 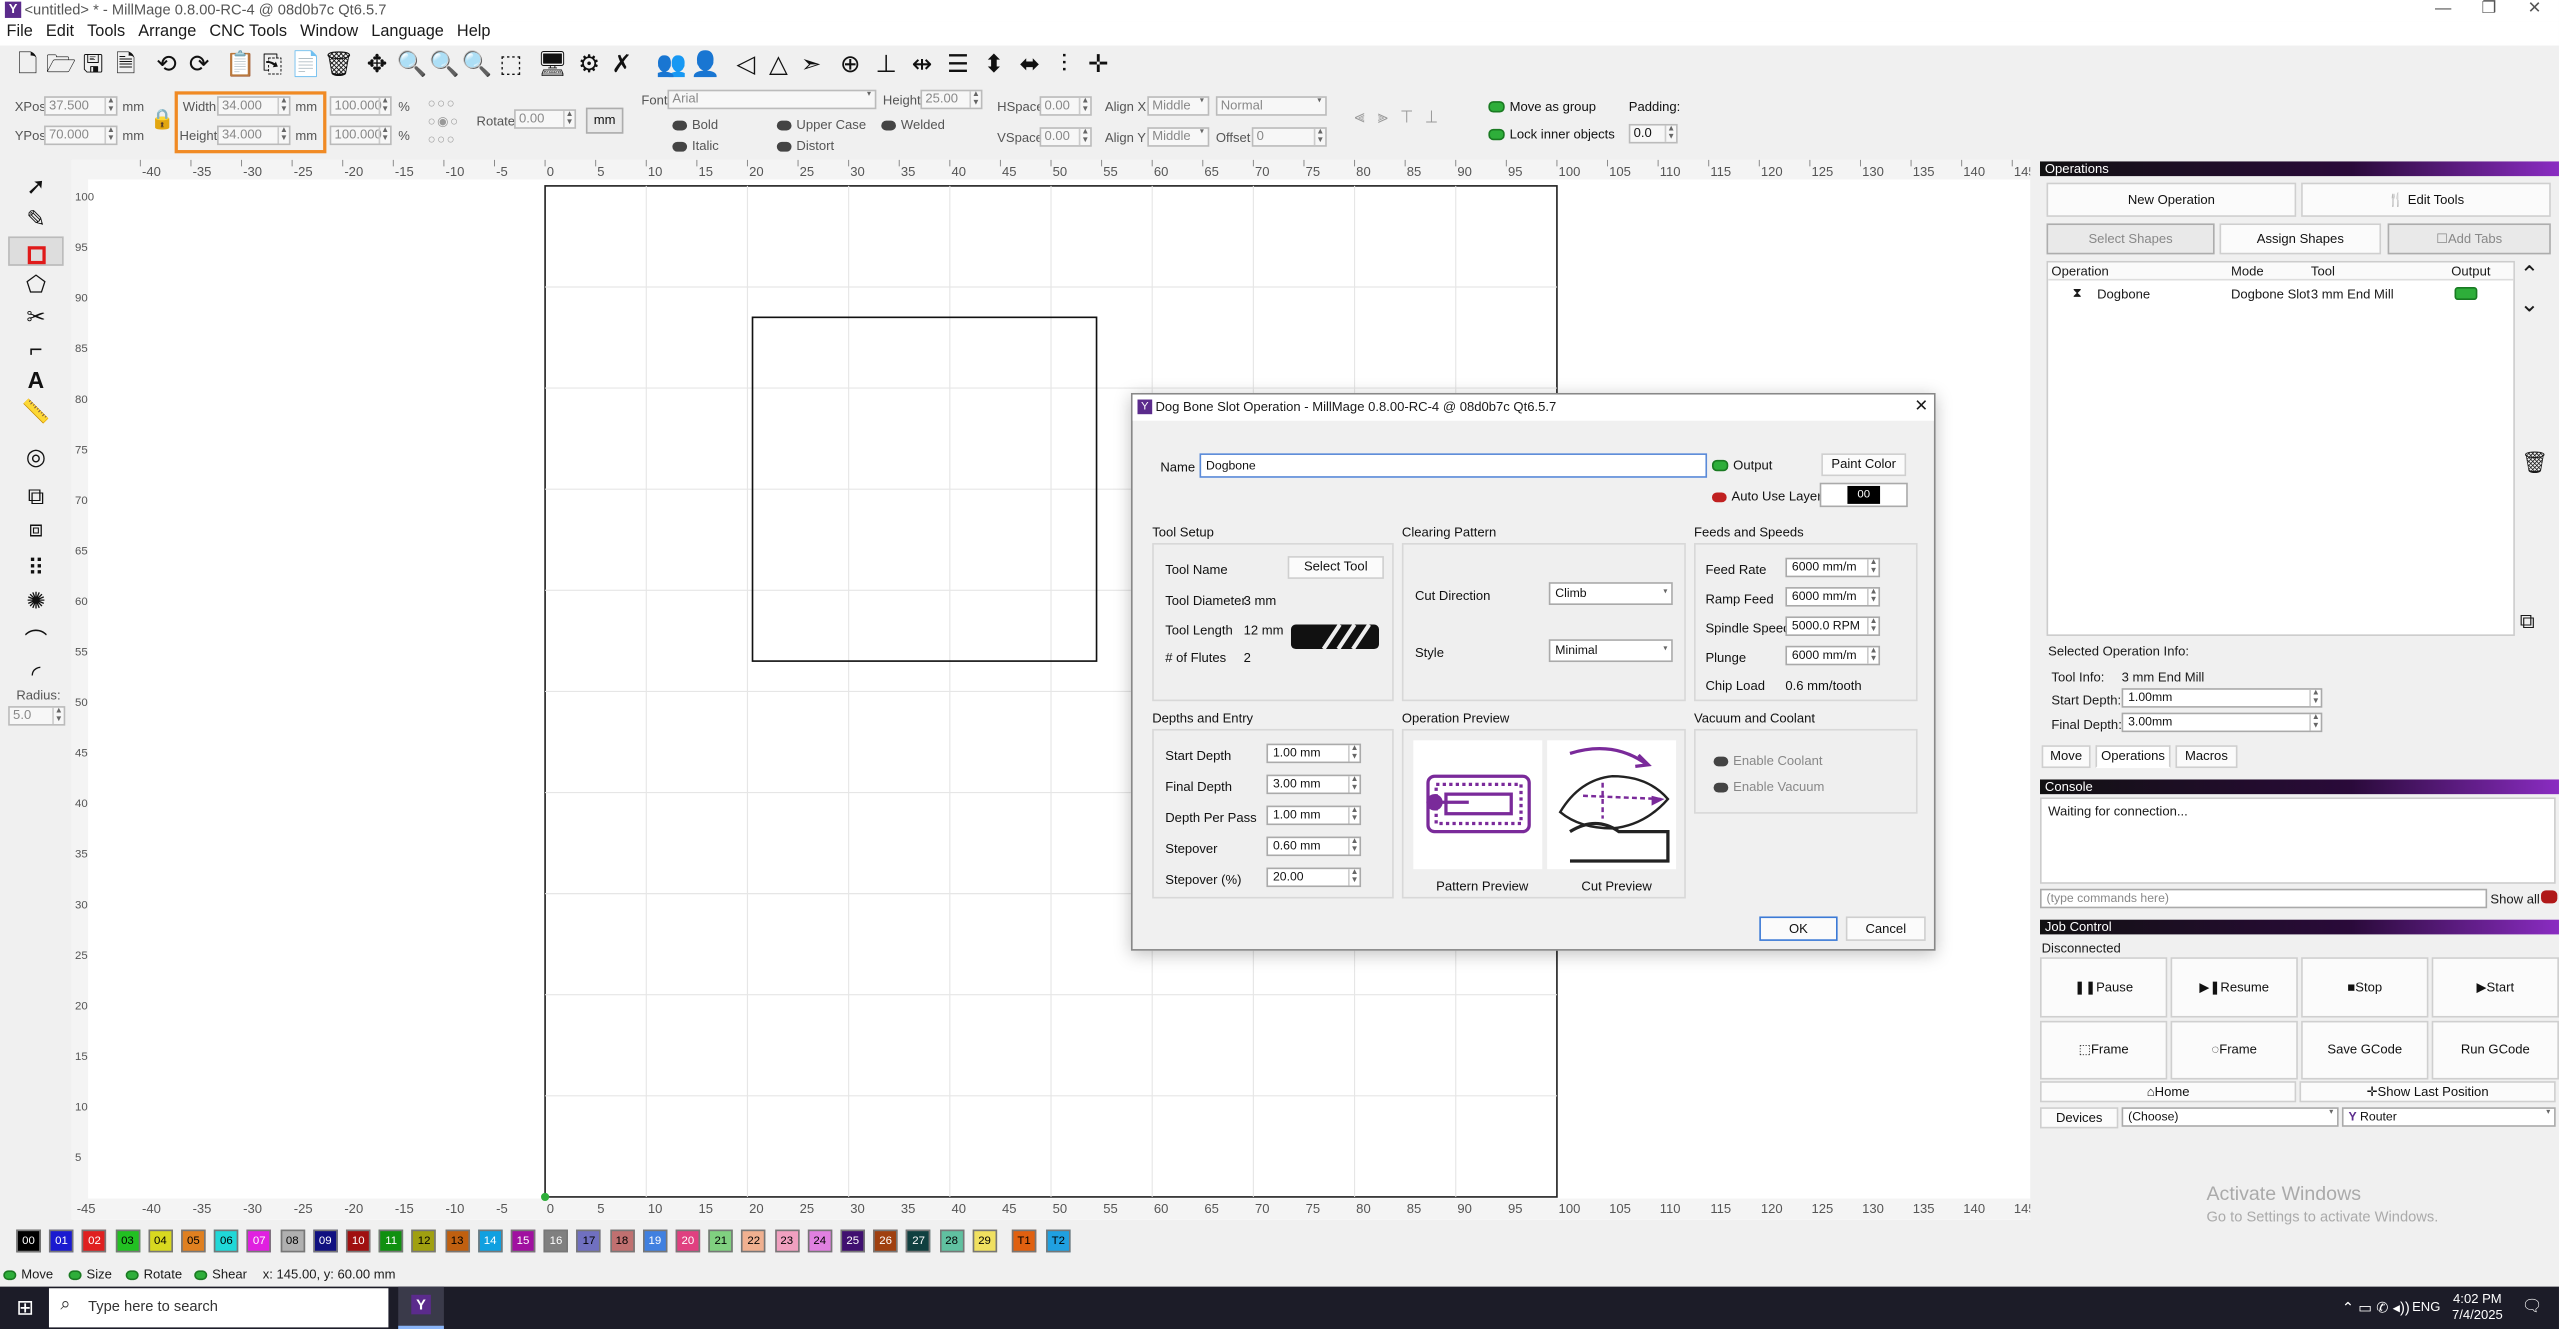 What do you see at coordinates (248, 31) in the screenshot?
I see `menu-cnc-tools: CNC Tools` at bounding box center [248, 31].